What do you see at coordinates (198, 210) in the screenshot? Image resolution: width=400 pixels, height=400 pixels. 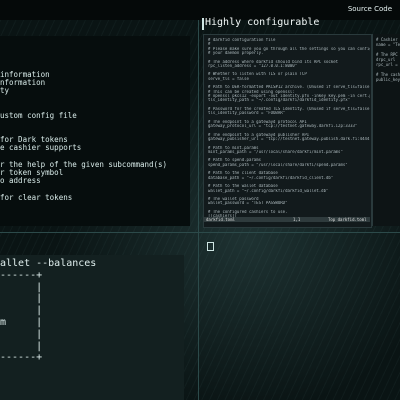 I see `pane-divider-vertical` at bounding box center [198, 210].